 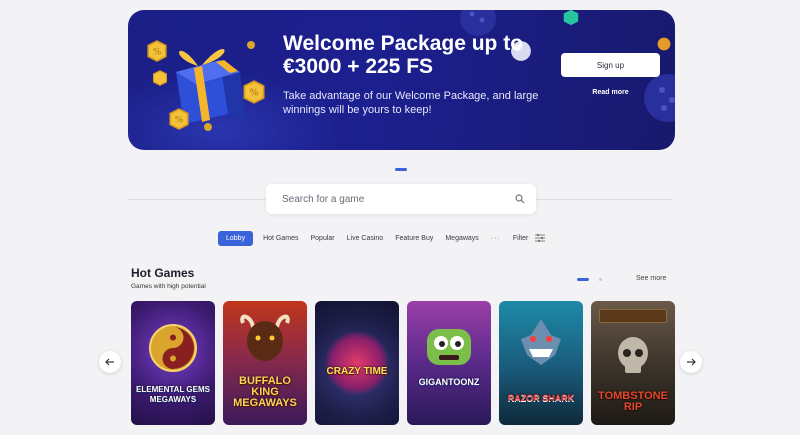 I want to click on game-title: BUFFALO KING MEGAWAYS, so click(x=265, y=392).